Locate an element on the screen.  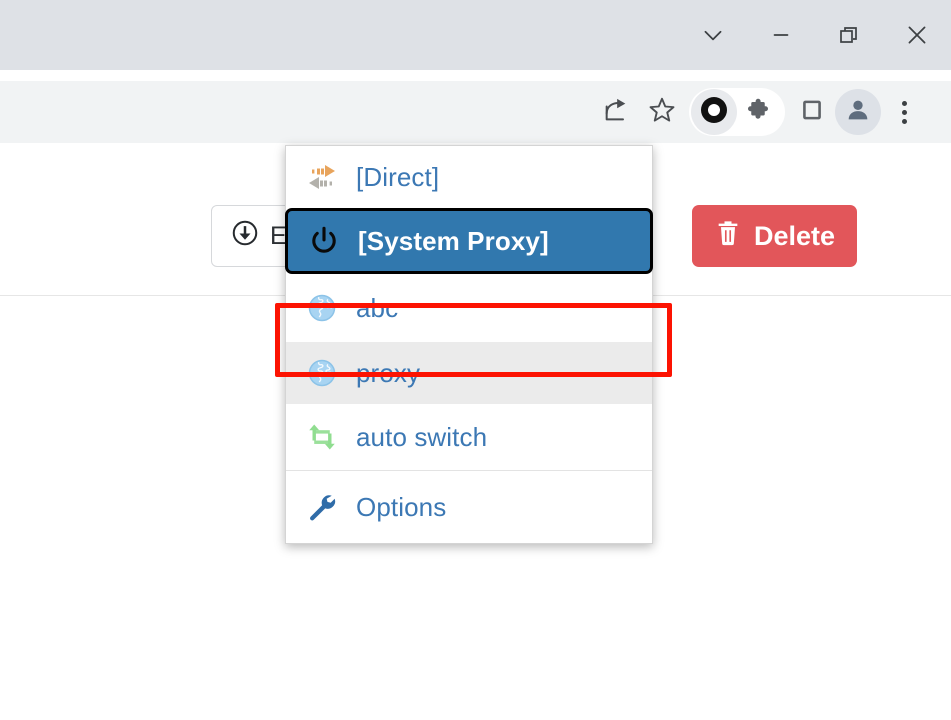
menu-item-proxy: proxy is located at coordinates (469, 373).